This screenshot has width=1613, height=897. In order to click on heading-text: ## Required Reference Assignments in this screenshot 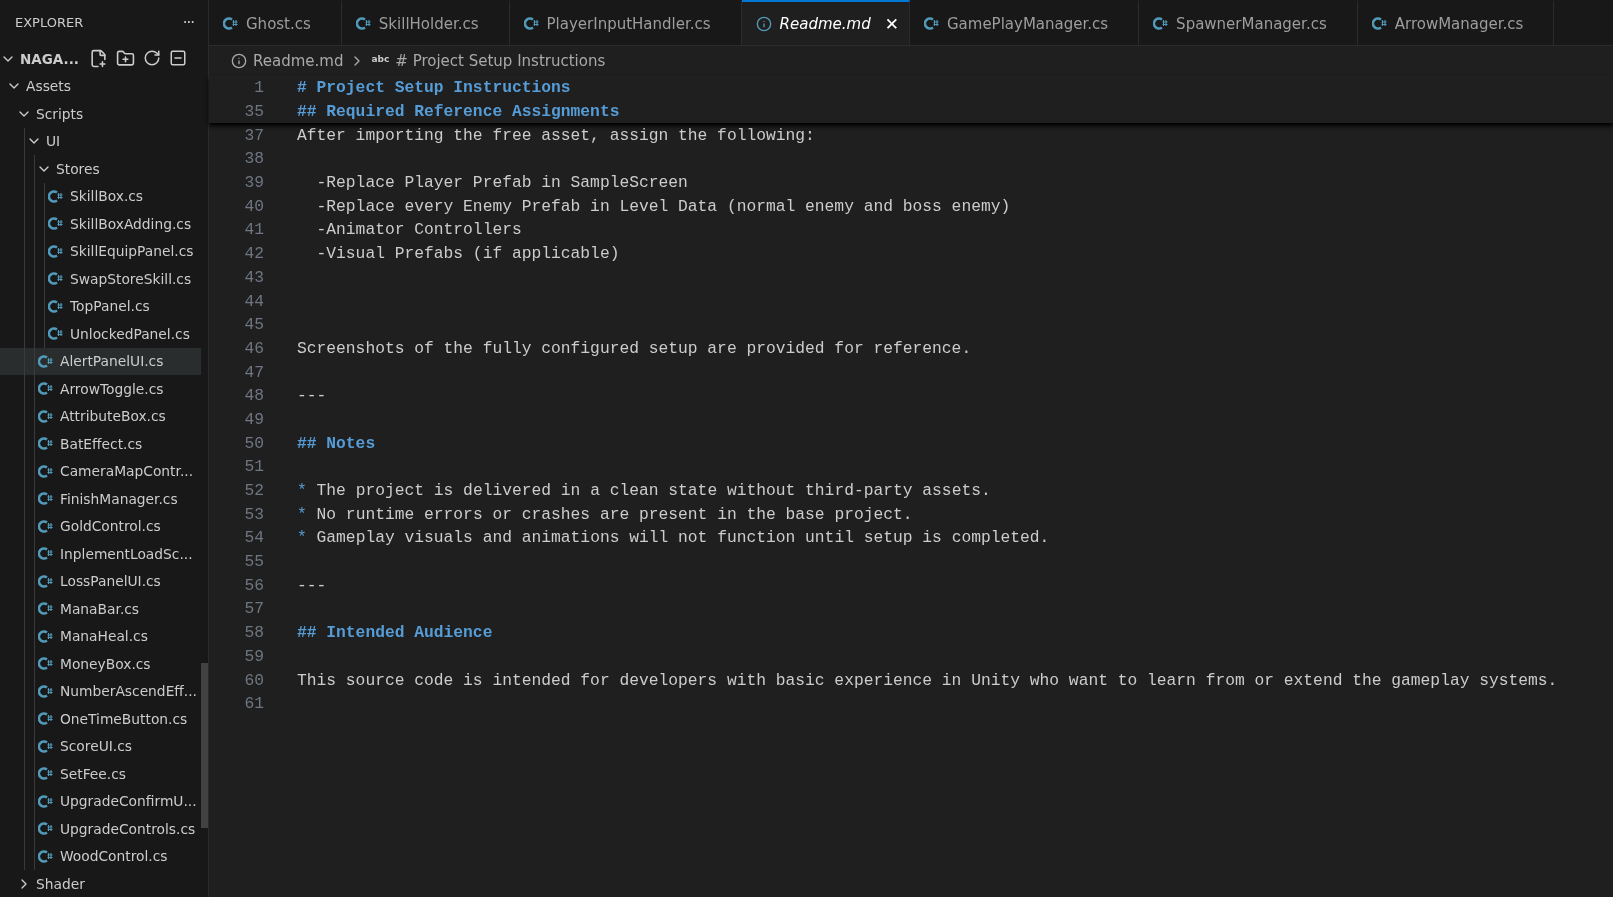, I will do `click(458, 112)`.